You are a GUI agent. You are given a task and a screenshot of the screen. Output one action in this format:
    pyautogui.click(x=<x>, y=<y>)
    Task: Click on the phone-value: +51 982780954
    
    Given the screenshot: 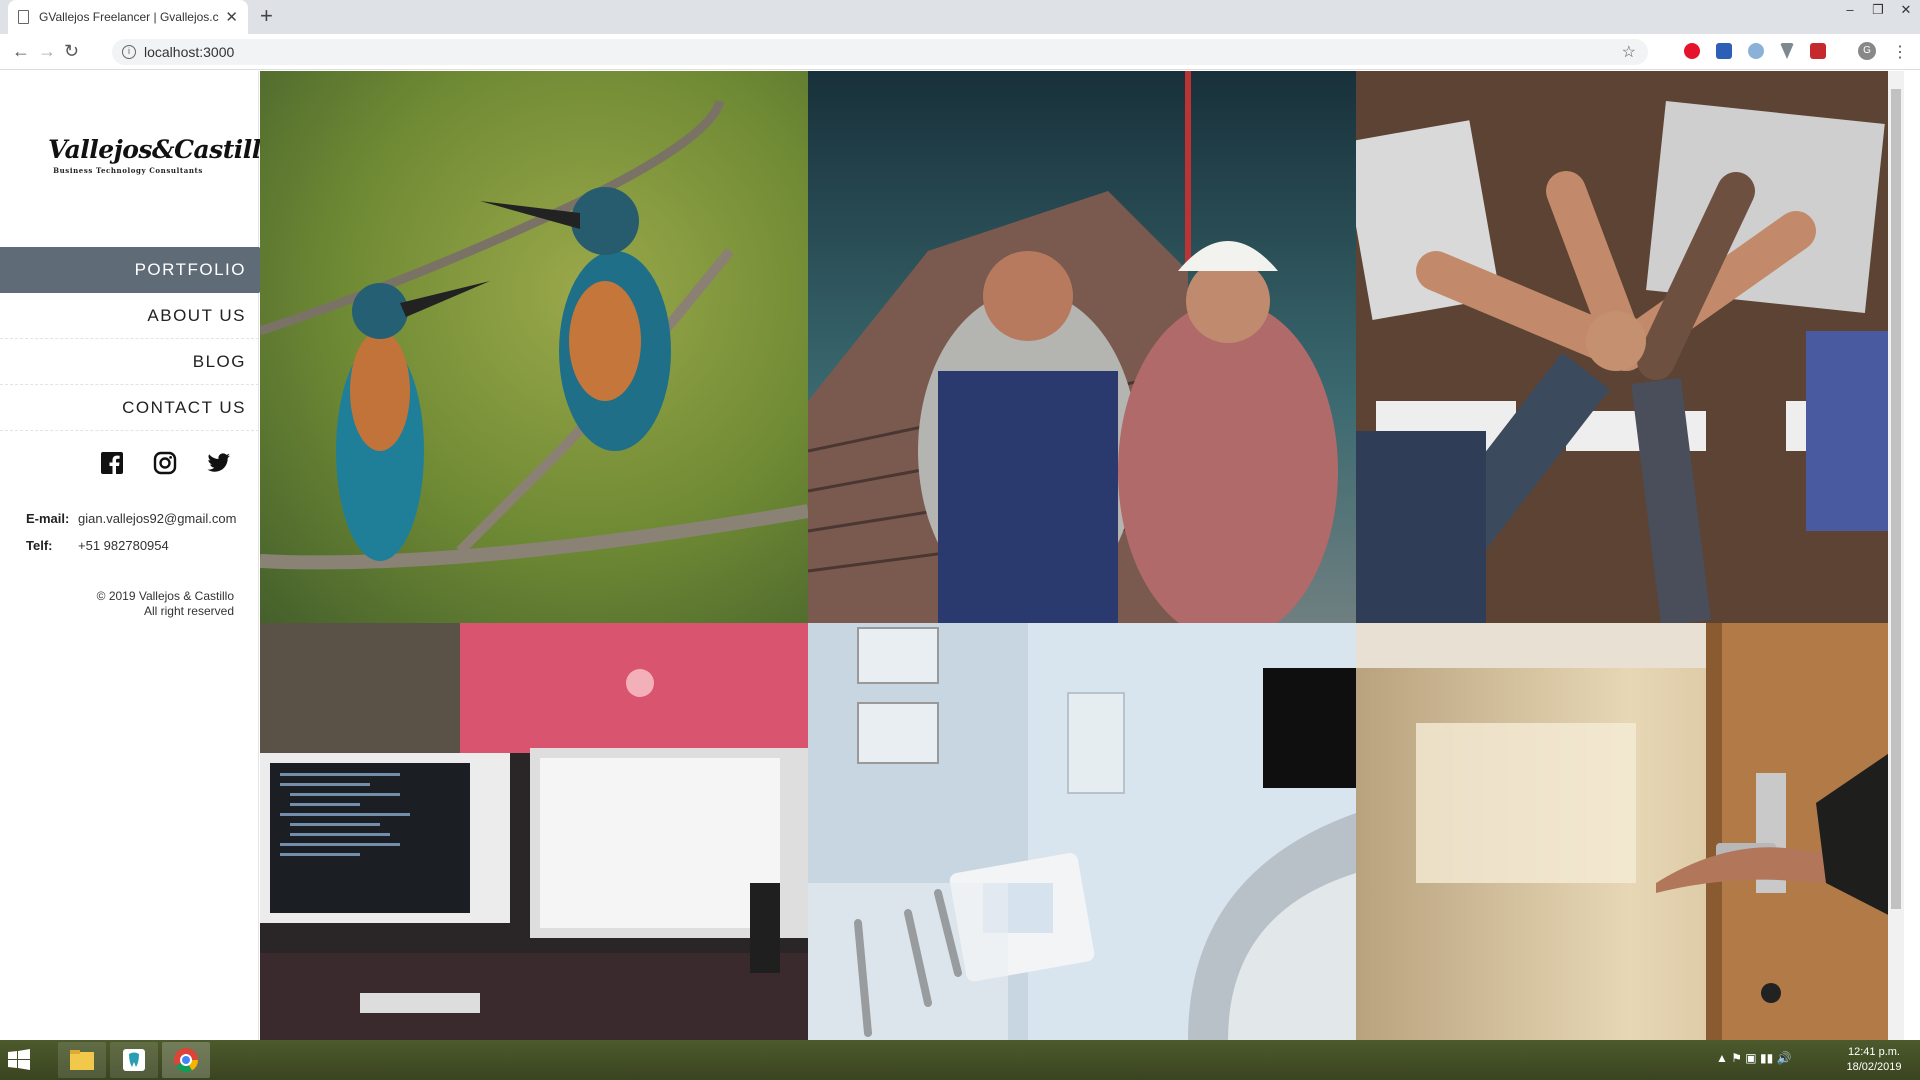 What is the action you would take?
    pyautogui.click(x=123, y=545)
    